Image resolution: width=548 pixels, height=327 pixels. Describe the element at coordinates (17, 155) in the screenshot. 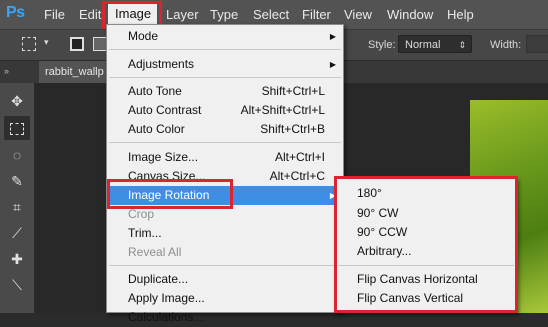

I see `lasso-tool-icon: ◌` at that location.